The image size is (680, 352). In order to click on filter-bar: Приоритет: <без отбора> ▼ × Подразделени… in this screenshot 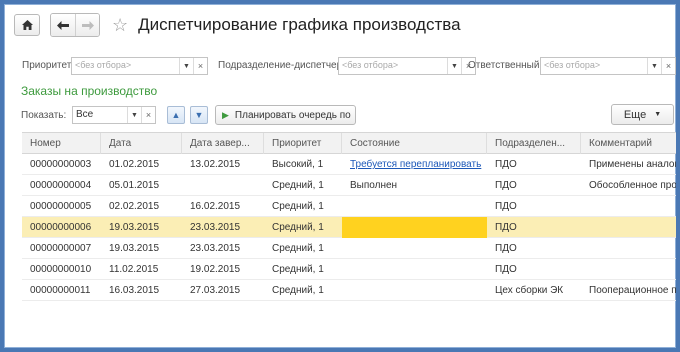, I will do `click(349, 66)`.